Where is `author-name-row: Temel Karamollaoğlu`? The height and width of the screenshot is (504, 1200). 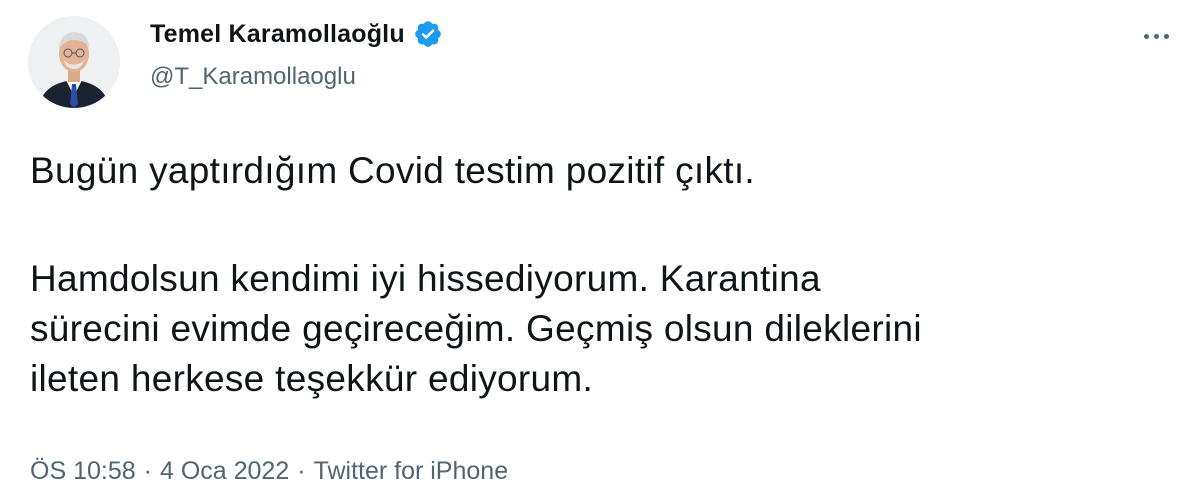 author-name-row: Temel Karamollaoğlu is located at coordinates (296, 34).